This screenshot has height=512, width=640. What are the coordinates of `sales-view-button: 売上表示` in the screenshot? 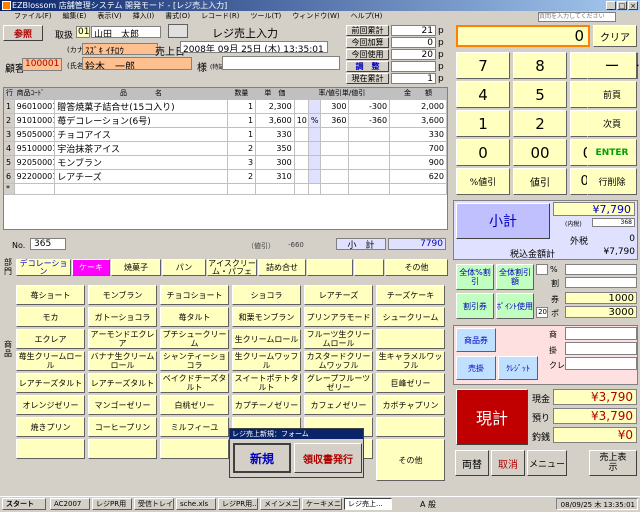 It's located at (613, 463).